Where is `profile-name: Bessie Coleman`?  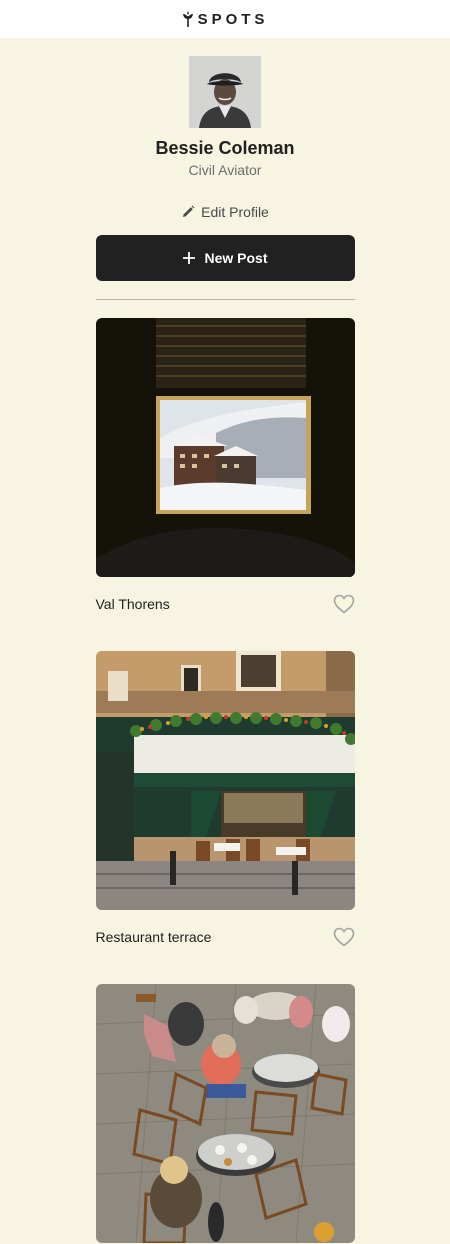 profile-name: Bessie Coleman is located at coordinates (225, 148).